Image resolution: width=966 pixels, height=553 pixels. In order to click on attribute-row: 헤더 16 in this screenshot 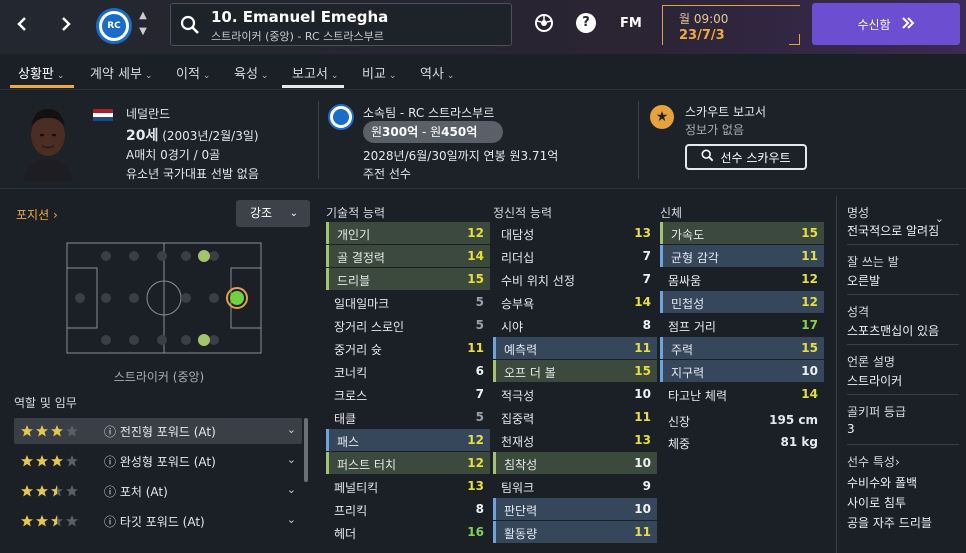, I will do `click(408, 532)`.